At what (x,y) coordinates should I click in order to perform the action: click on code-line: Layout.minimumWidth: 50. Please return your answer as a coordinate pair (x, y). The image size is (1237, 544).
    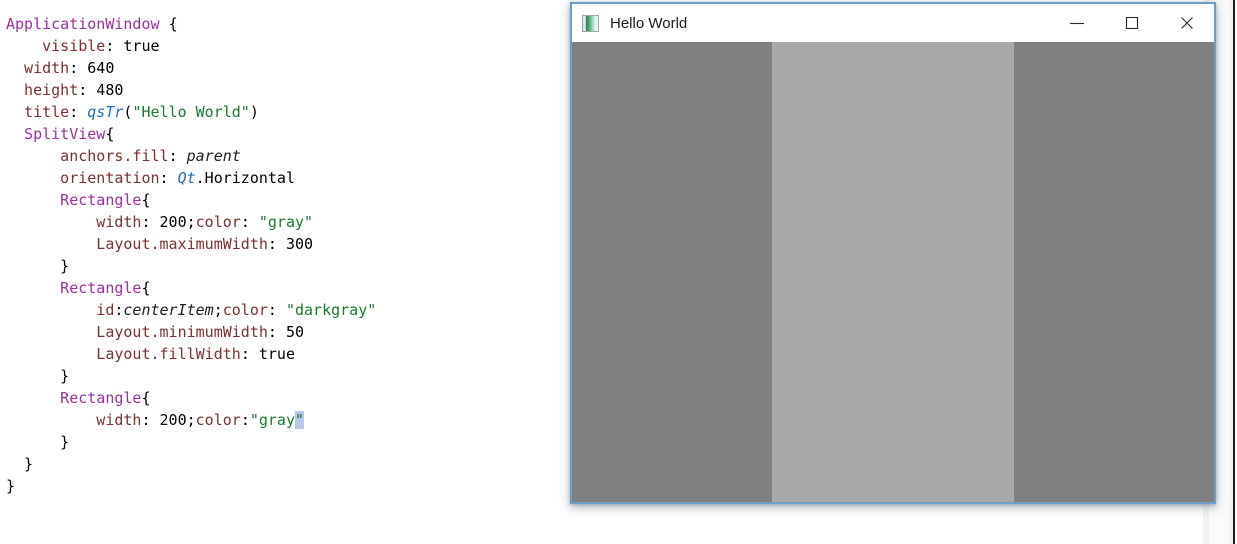
    Looking at the image, I should click on (191, 332).